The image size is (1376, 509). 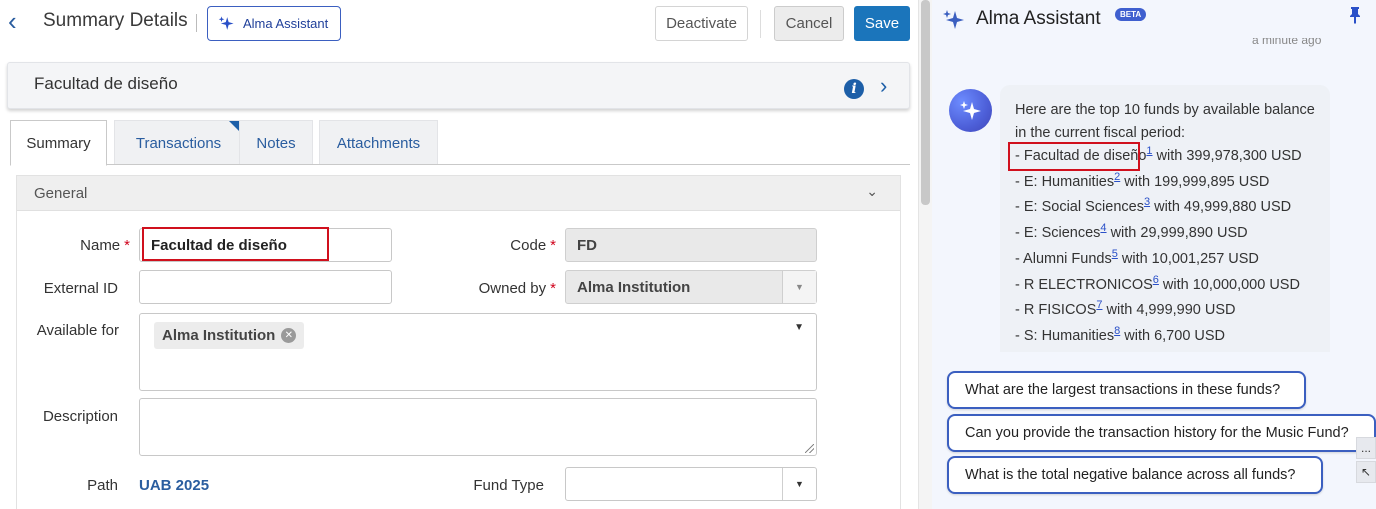 I want to click on chip-label: Alma Institution, so click(x=219, y=335).